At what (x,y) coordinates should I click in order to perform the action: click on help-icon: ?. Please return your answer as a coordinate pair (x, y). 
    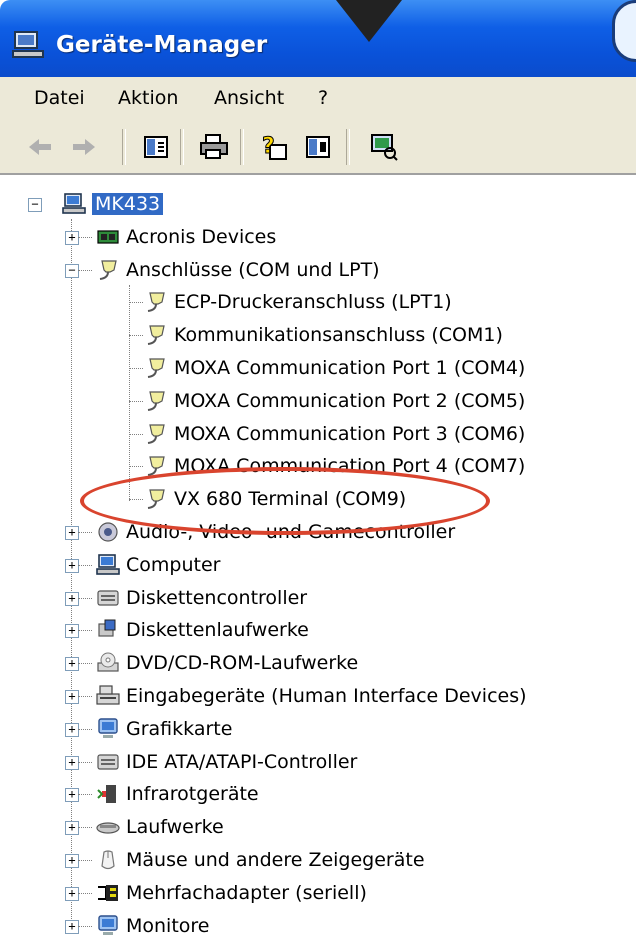
    Looking at the image, I should click on (274, 147).